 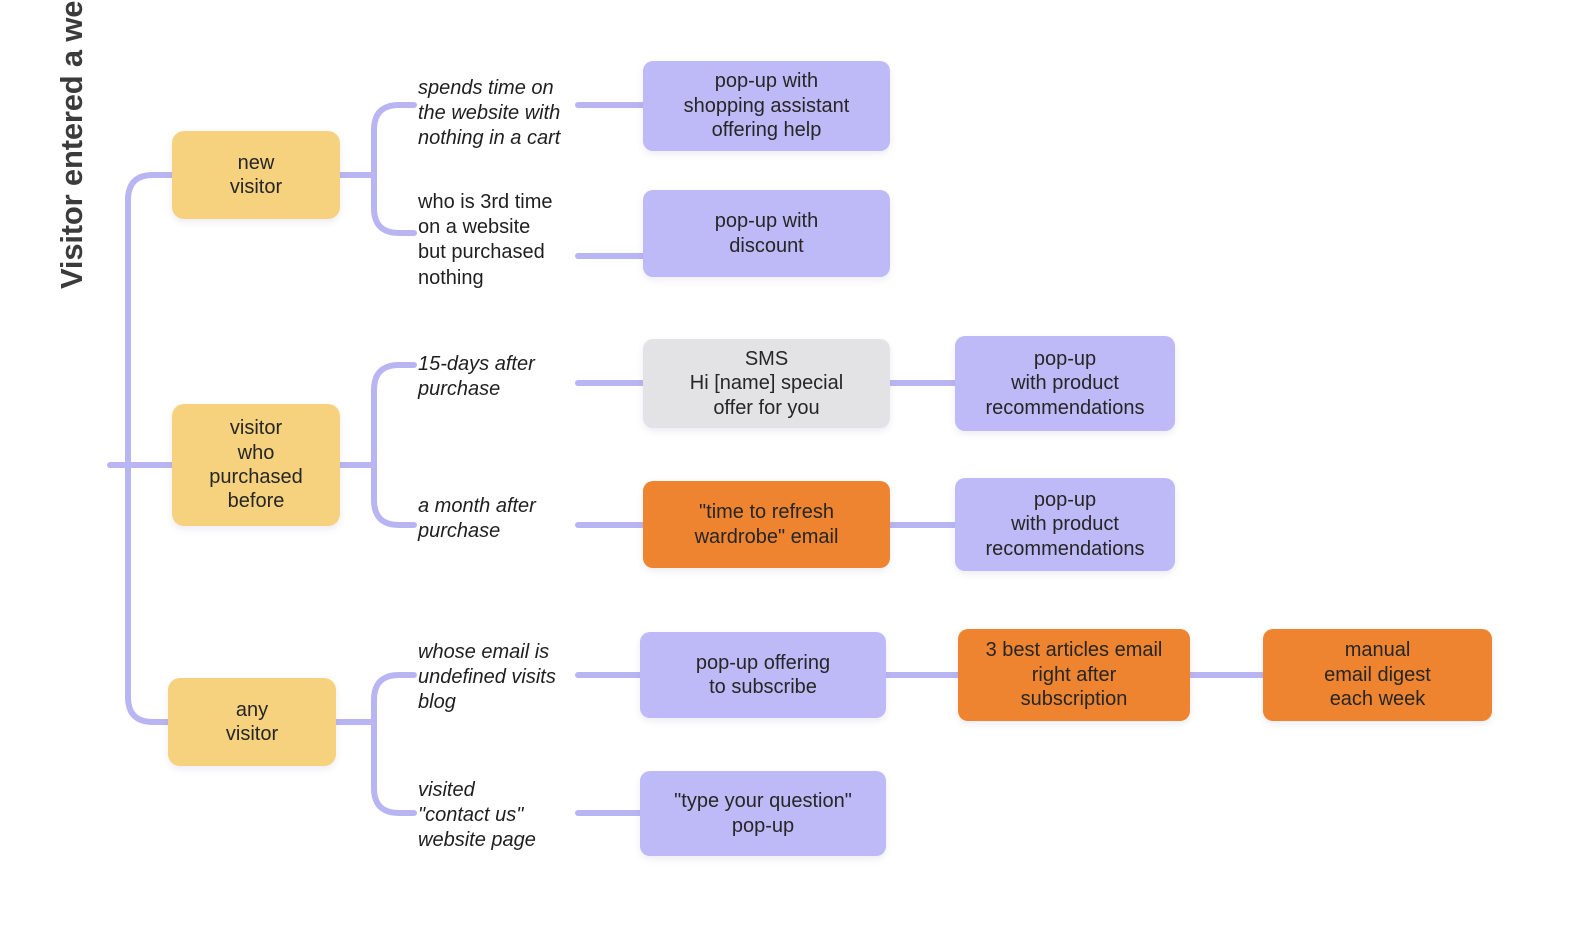 I want to click on action-popup-type-your-question: "type your question" pop-up, so click(x=763, y=813).